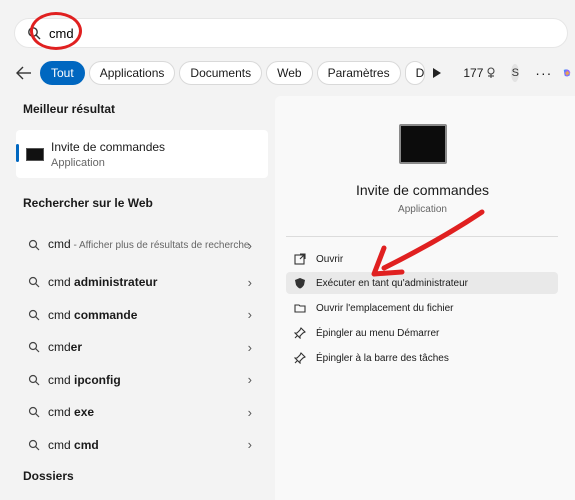 The width and height of the screenshot is (575, 500). I want to click on best-result-title: Invite de commandes, so click(108, 146).